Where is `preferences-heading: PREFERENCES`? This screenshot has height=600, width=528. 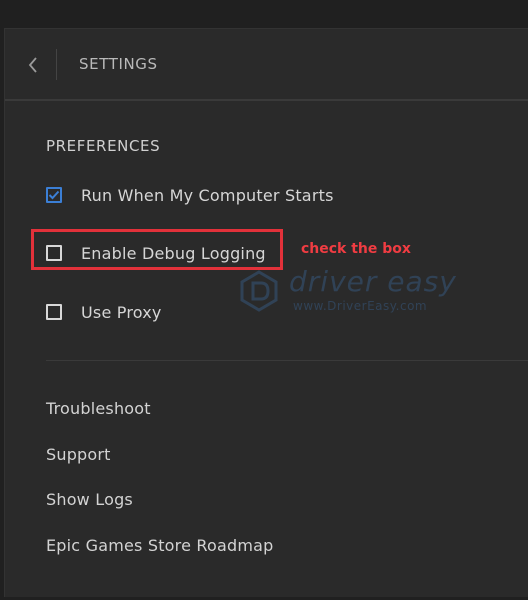 preferences-heading: PREFERENCES is located at coordinates (103, 146).